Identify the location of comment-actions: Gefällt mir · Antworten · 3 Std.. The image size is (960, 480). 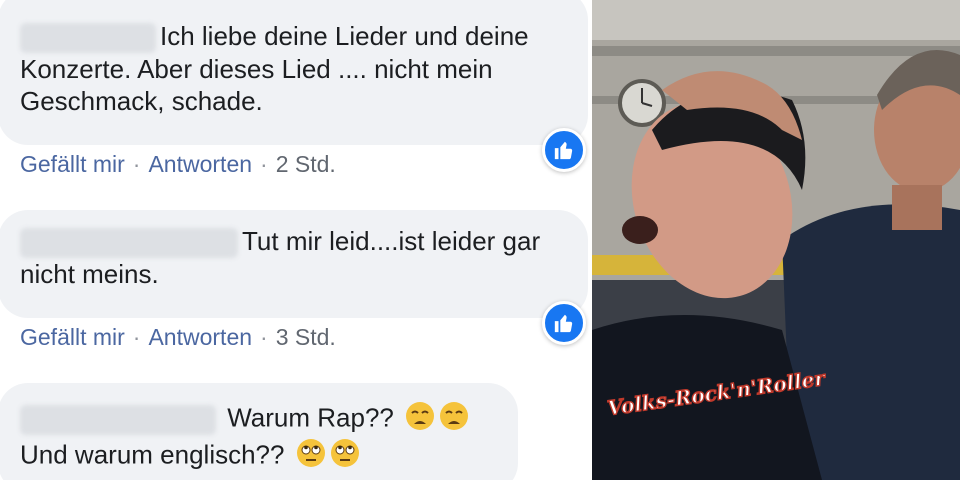
(178, 337).